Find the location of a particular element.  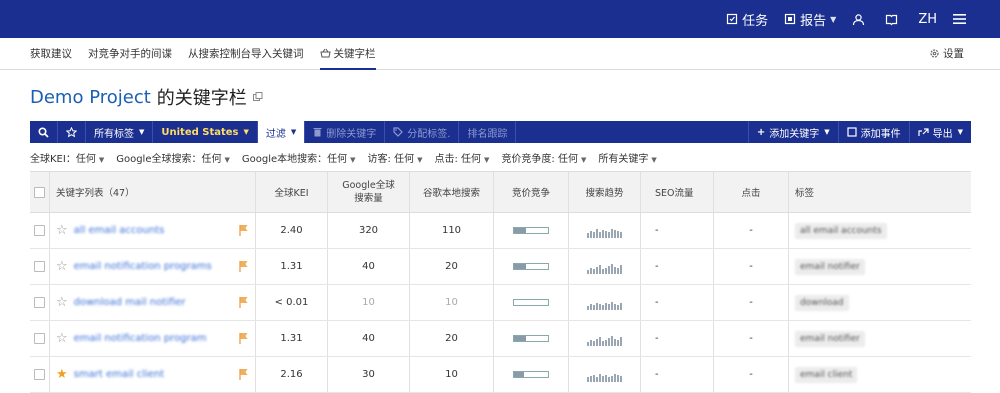

header-kei: 全球KEI is located at coordinates (292, 192).